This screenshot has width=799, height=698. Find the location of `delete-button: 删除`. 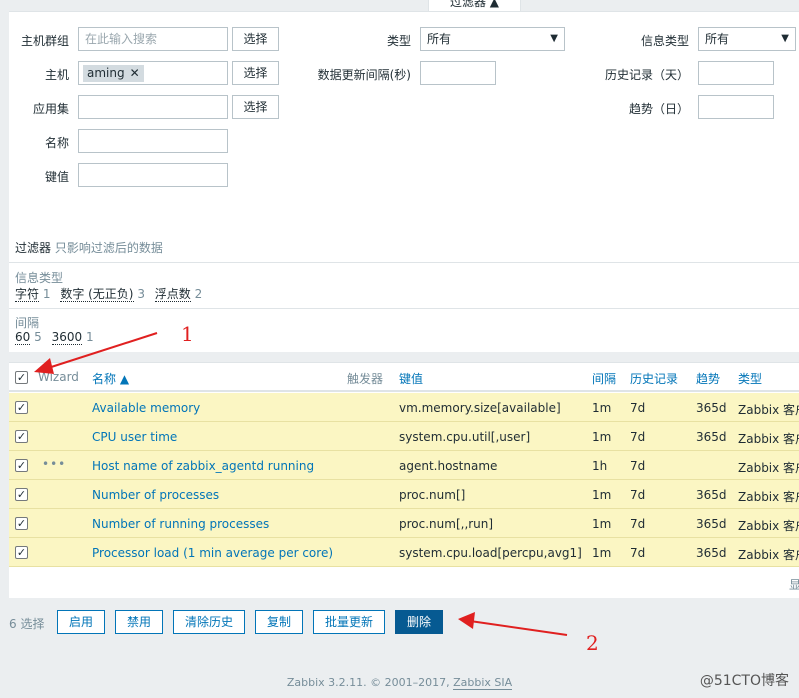

delete-button: 删除 is located at coordinates (419, 622).